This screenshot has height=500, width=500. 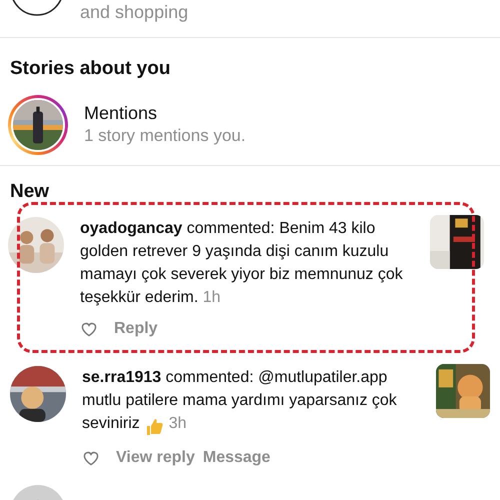 I want to click on story-subtitle: 1 story mentions you., so click(x=165, y=136).